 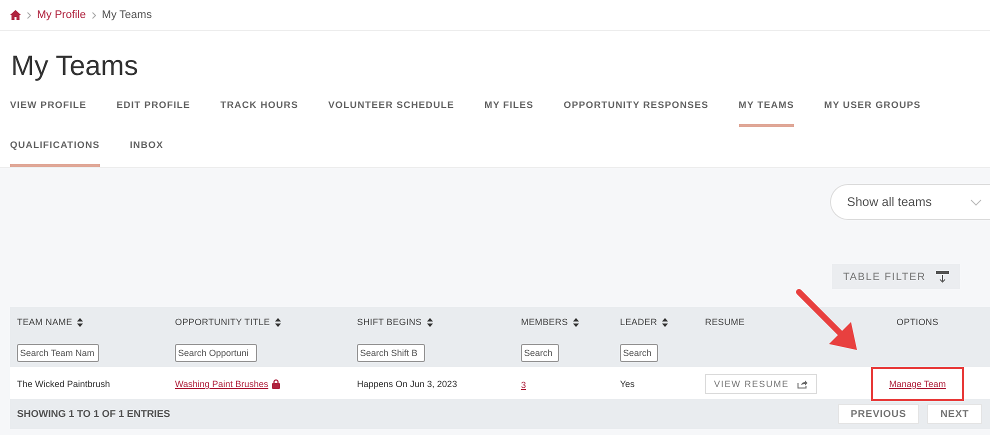 I want to click on tab: EDIT PROFILE, so click(x=153, y=107).